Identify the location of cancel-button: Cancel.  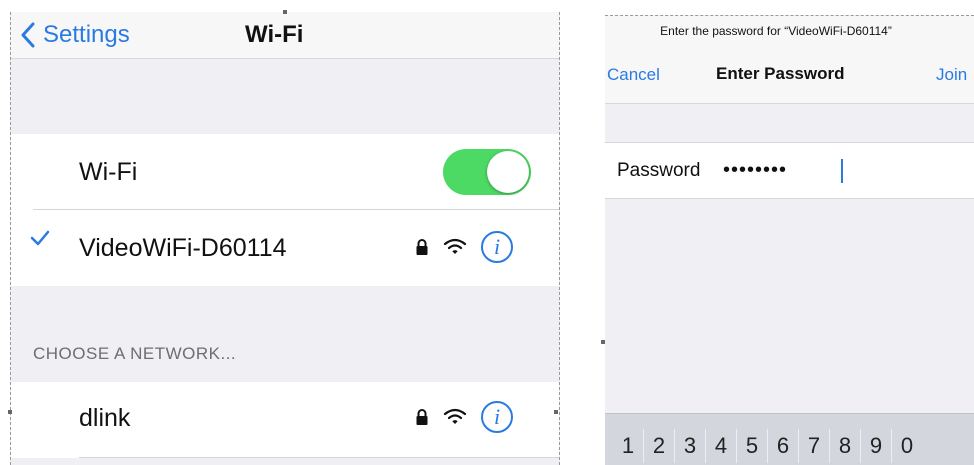
(633, 75).